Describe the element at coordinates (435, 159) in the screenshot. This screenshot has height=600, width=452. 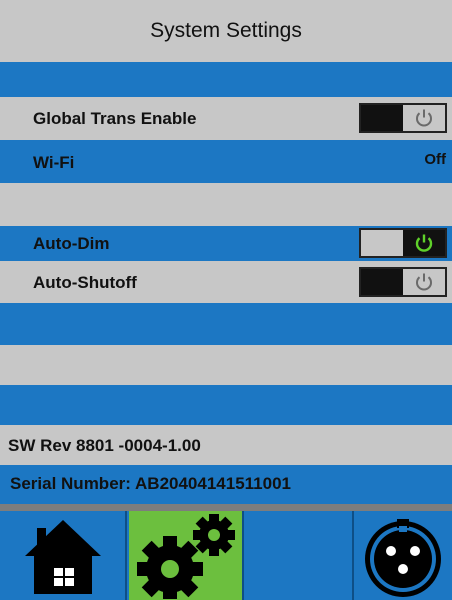
I see `wifi-value: Off` at that location.